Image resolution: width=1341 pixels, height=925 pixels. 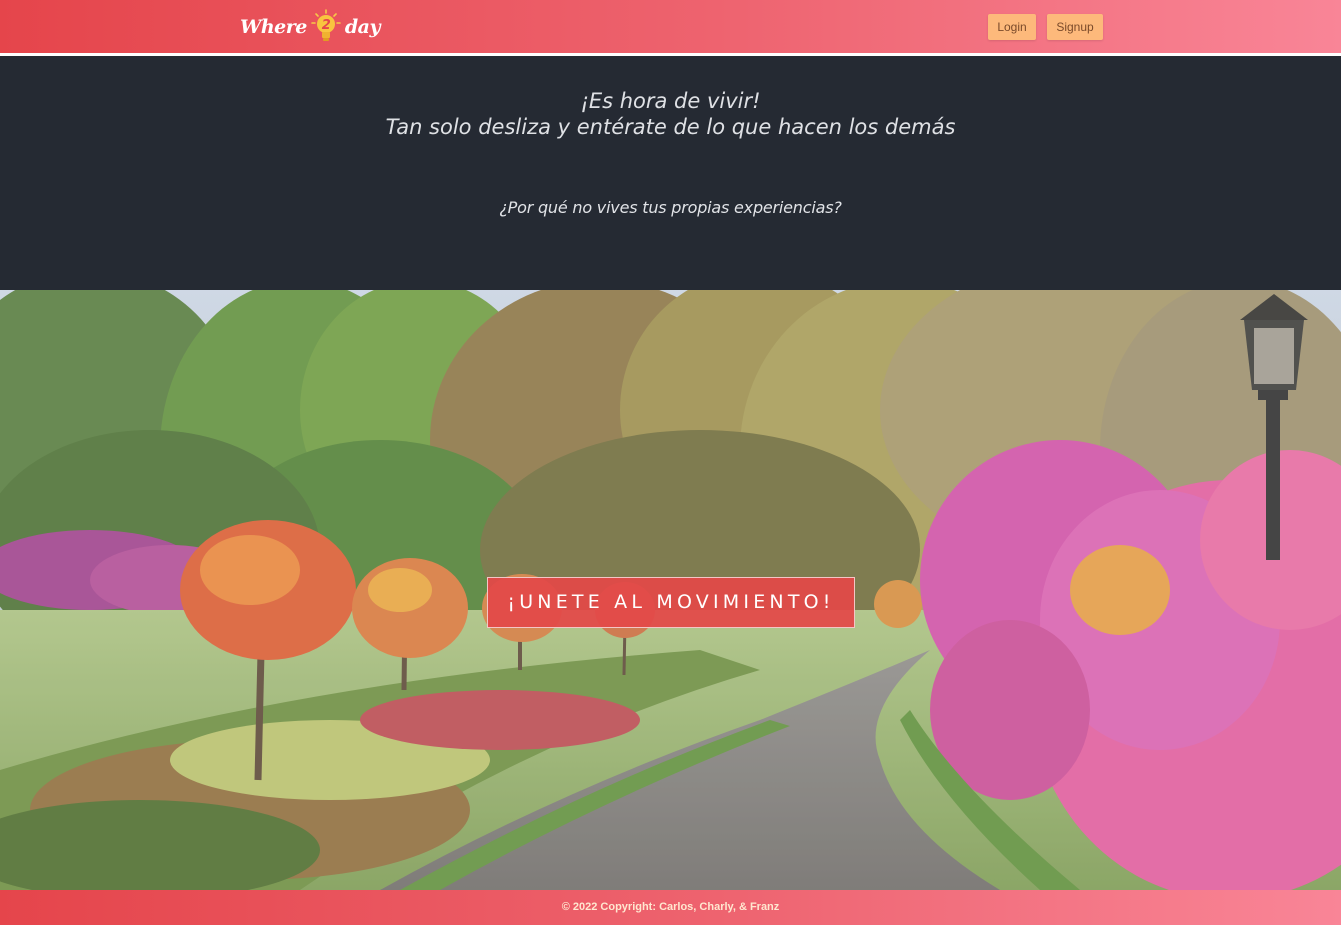 What do you see at coordinates (671, 602) in the screenshot?
I see `join-movement-button: ¡UNETE AL MOVIMIENTO!` at bounding box center [671, 602].